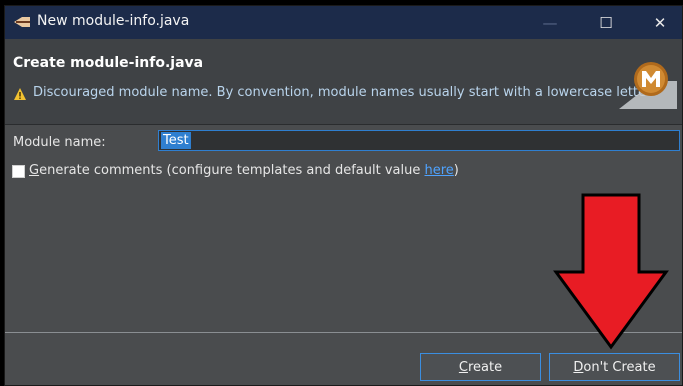 The height and width of the screenshot is (386, 683). Describe the element at coordinates (113, 21) in the screenshot. I see `window-title: New module-info.java` at that location.